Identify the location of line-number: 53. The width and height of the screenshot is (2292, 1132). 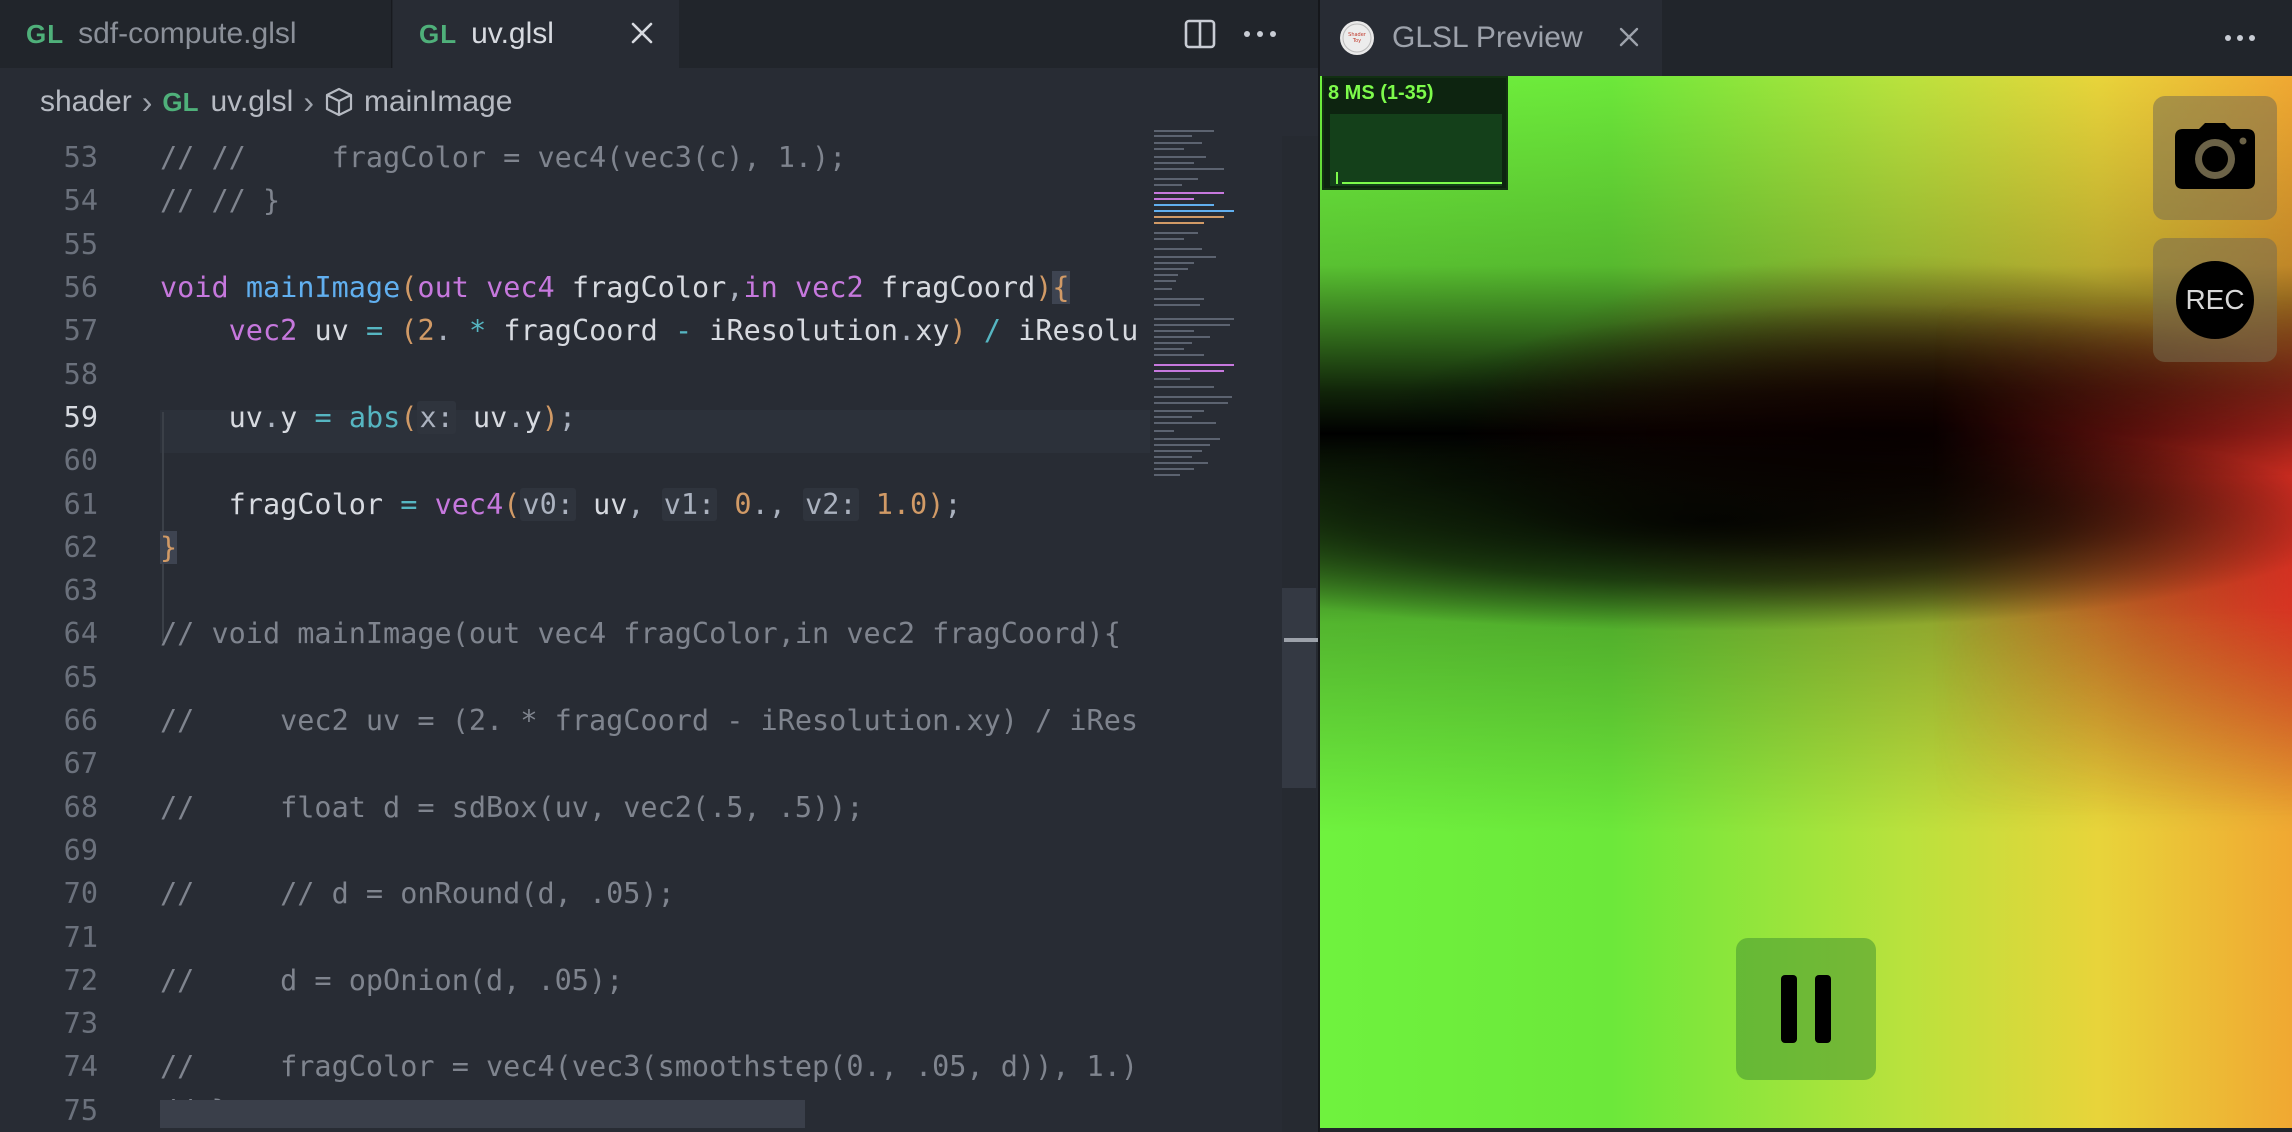
(80, 158).